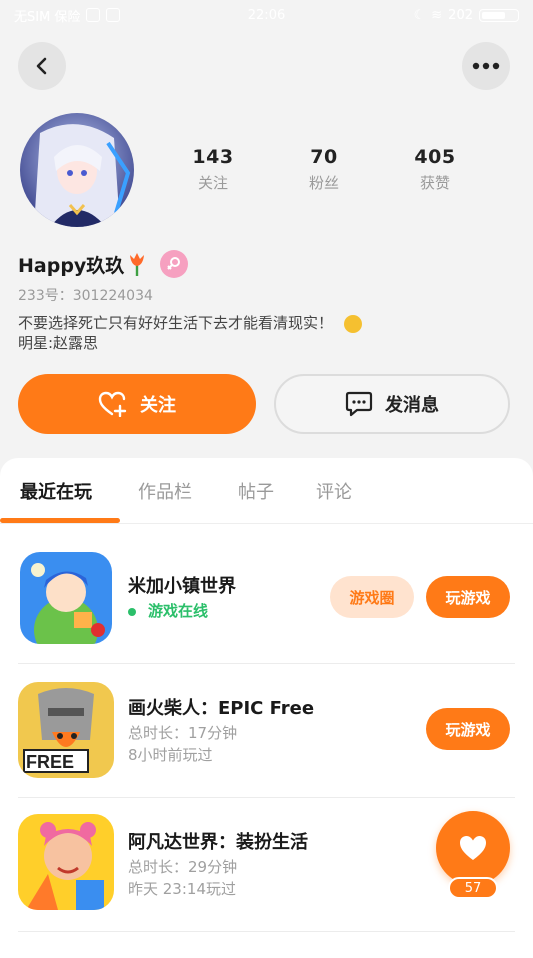  What do you see at coordinates (334, 491) in the screenshot?
I see `tab-comments: 评论` at bounding box center [334, 491].